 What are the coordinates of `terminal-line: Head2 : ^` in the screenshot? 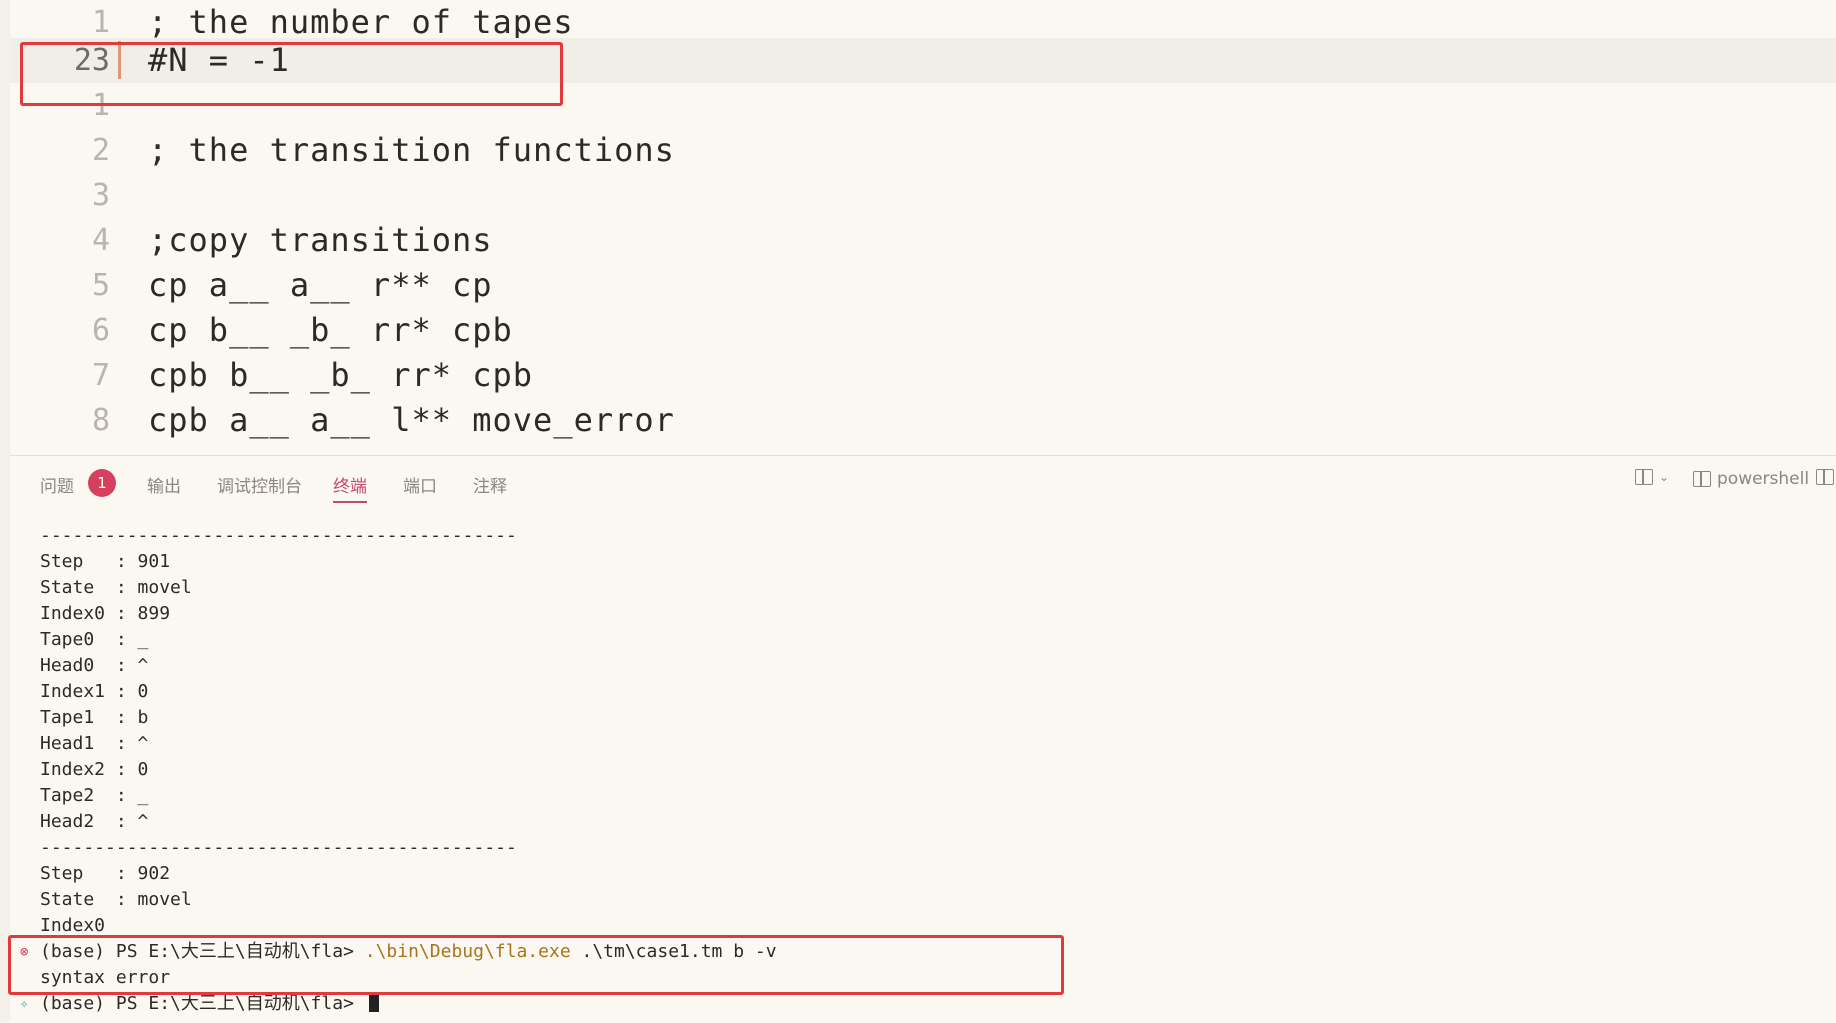 It's located at (94, 821).